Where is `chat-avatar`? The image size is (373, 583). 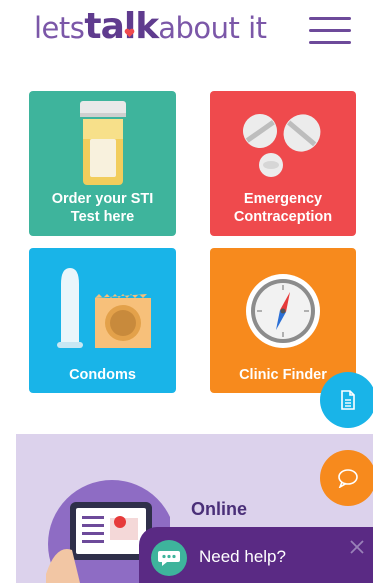
chat-avatar is located at coordinates (169, 558).